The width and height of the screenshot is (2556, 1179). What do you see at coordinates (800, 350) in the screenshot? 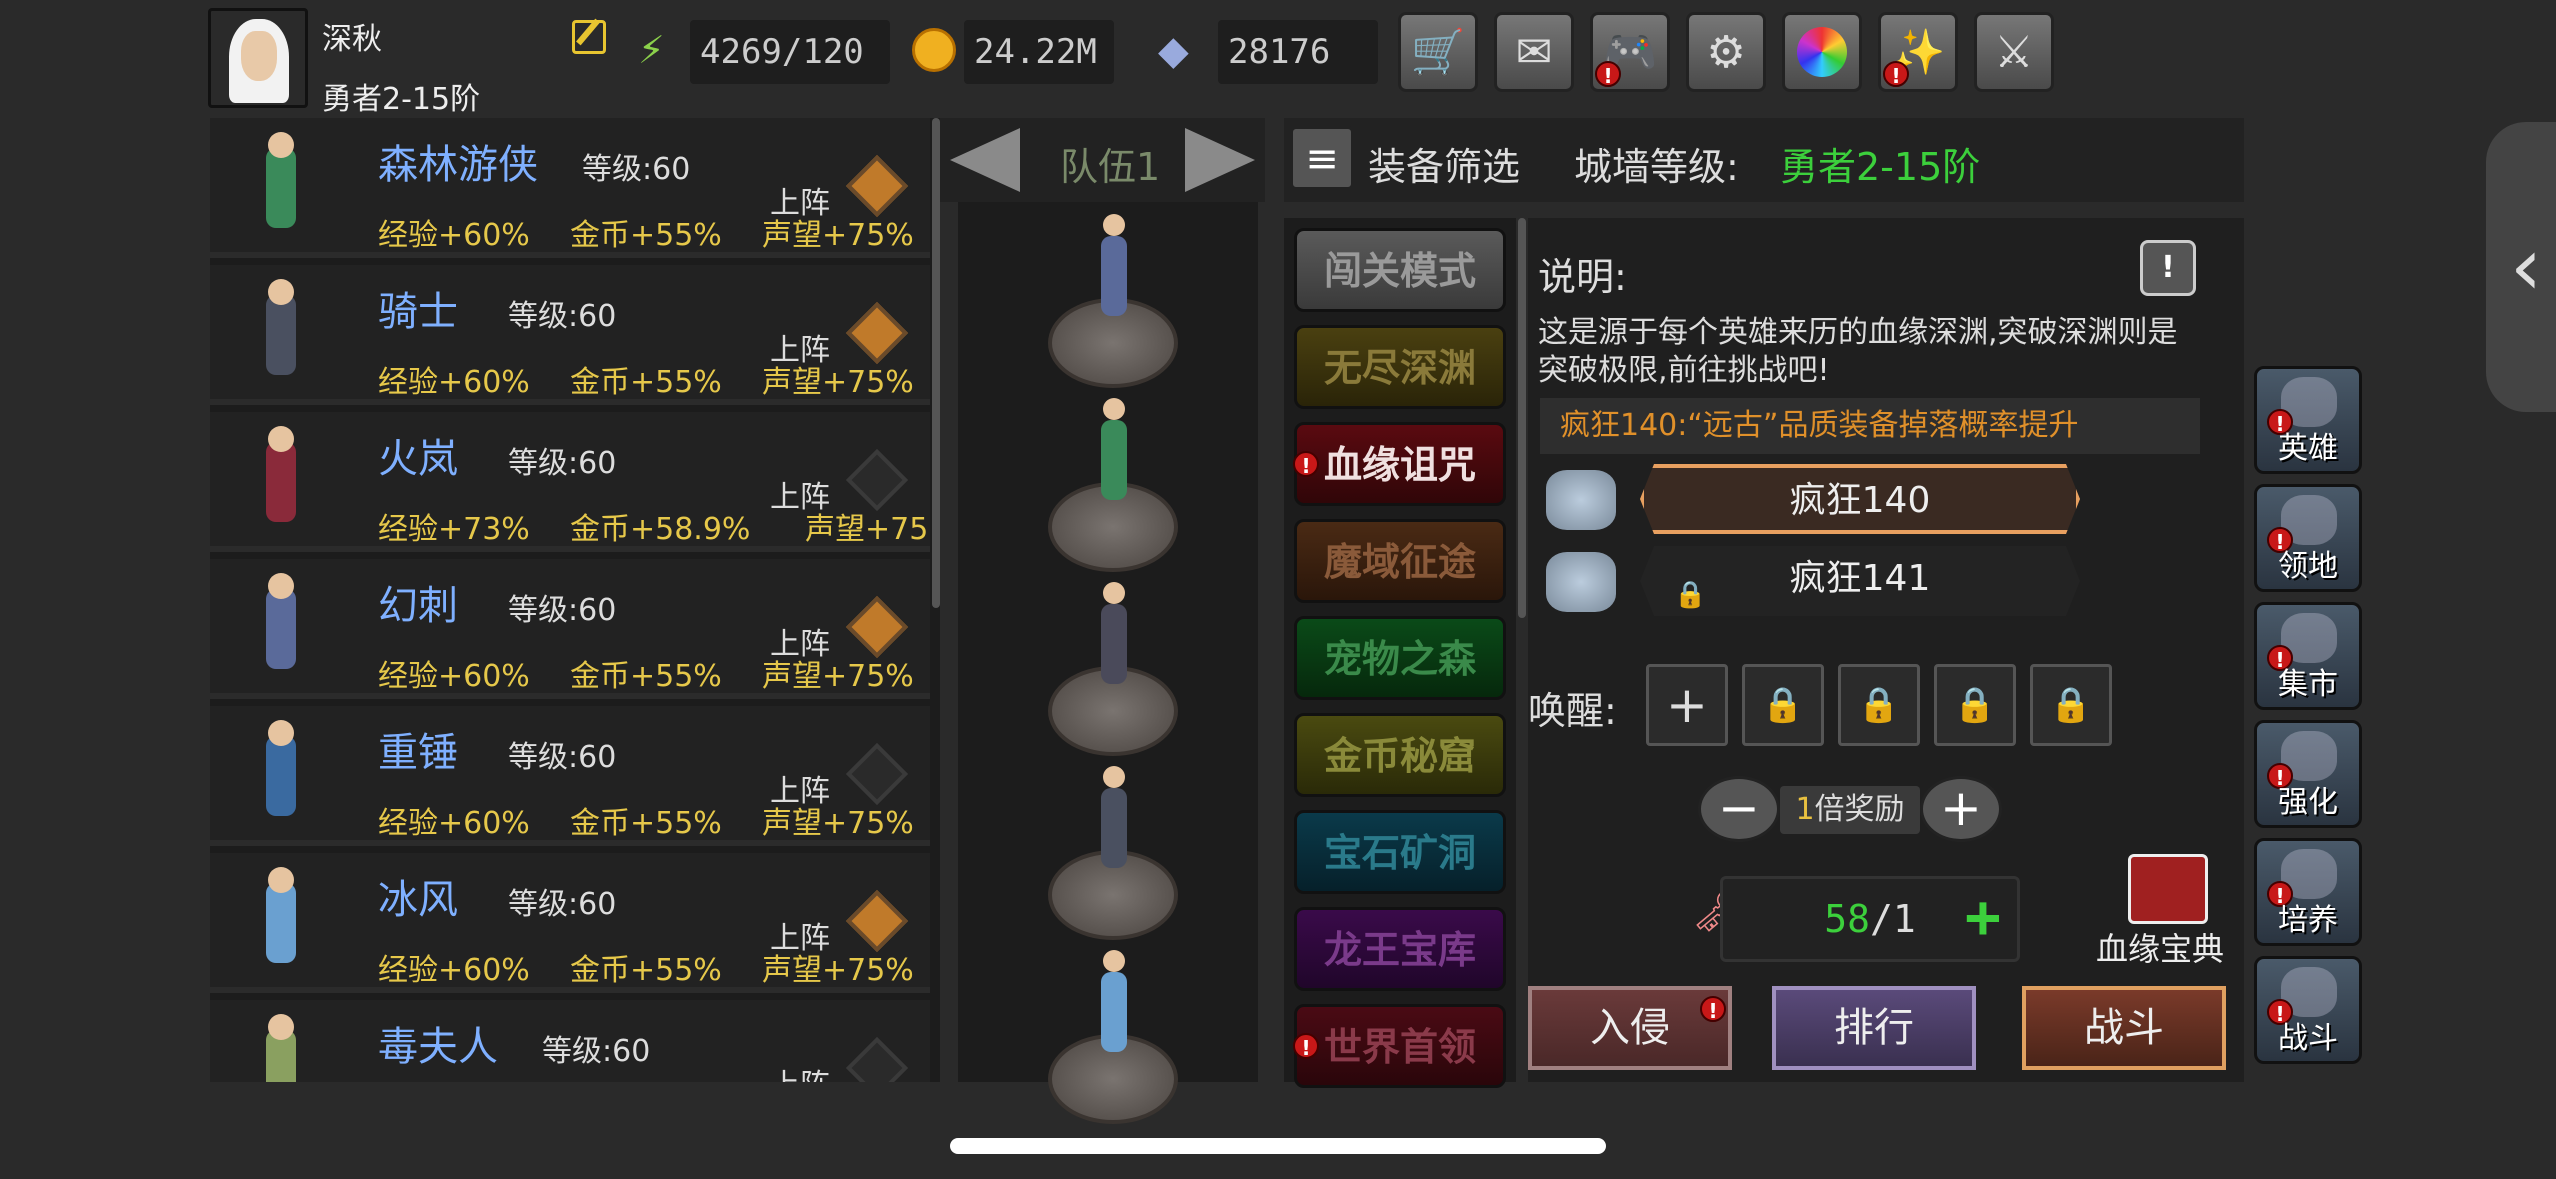
I see `deploy-label: 上阵` at bounding box center [800, 350].